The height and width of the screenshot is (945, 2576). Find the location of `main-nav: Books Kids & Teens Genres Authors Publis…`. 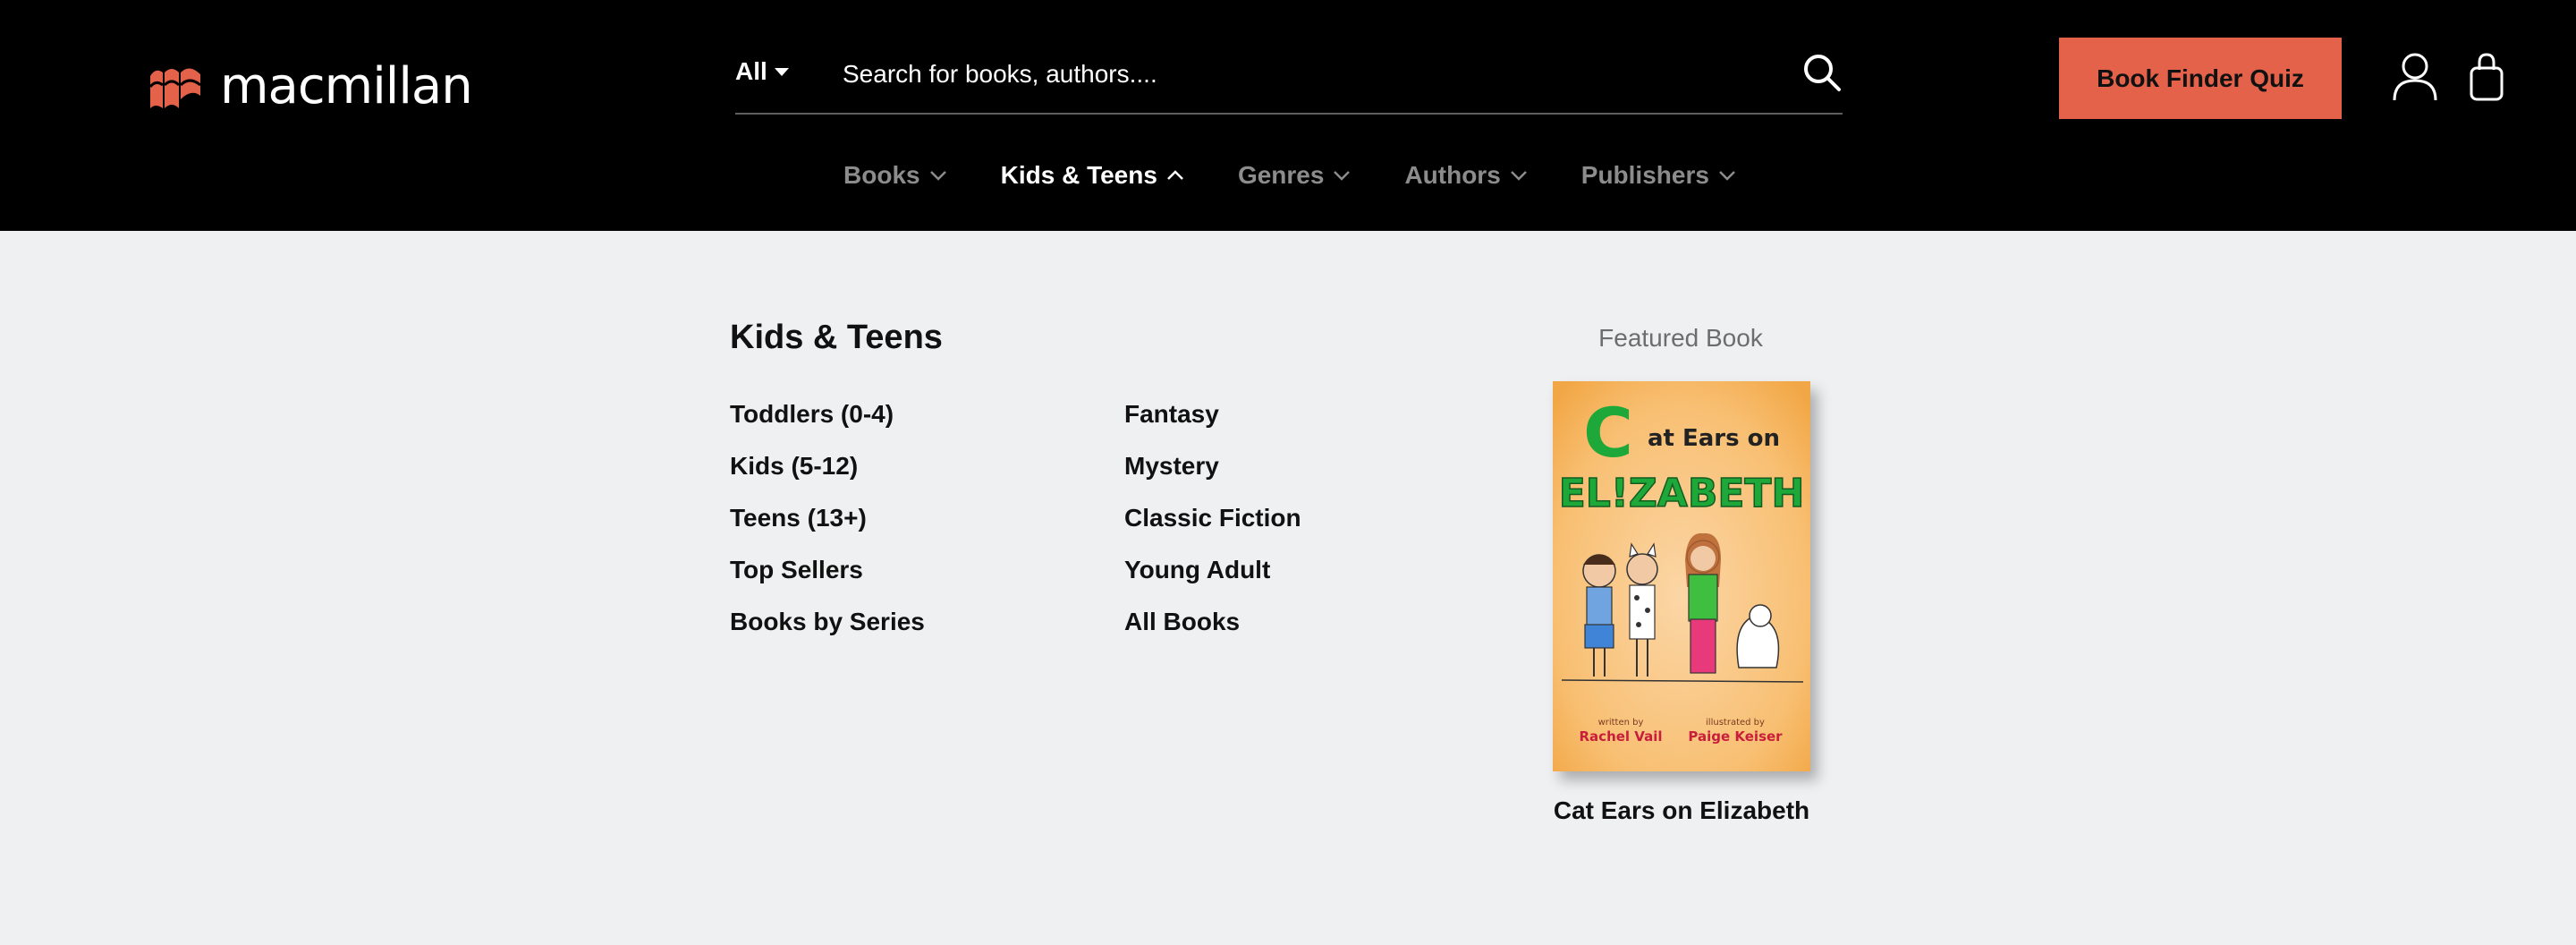

main-nav: Books Kids & Teens Genres Authors Publis… is located at coordinates (1288, 176).